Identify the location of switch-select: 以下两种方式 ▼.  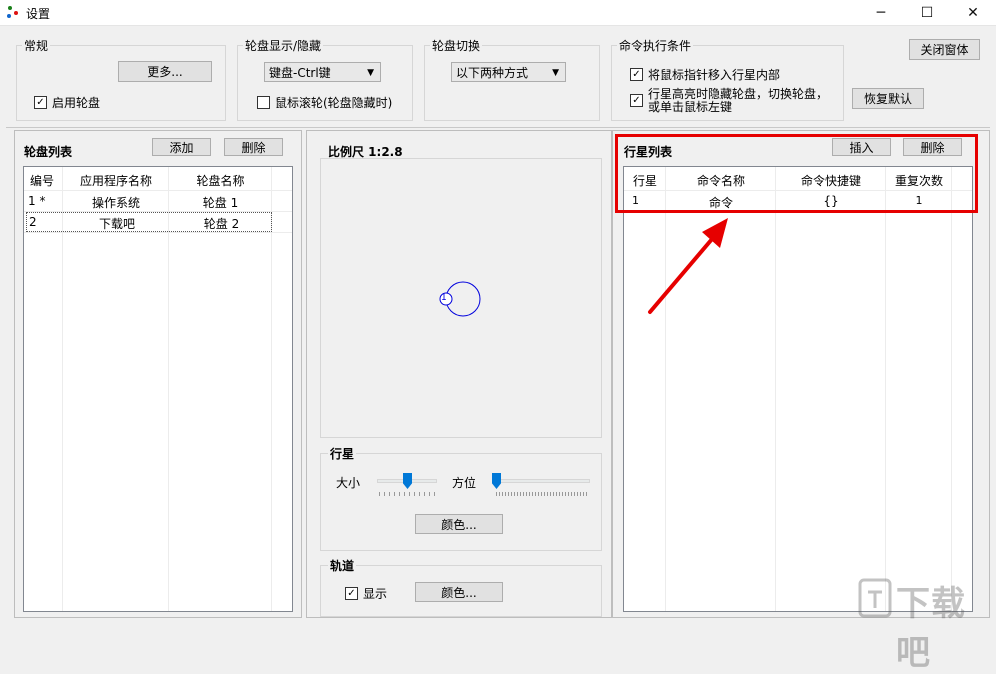
(508, 72).